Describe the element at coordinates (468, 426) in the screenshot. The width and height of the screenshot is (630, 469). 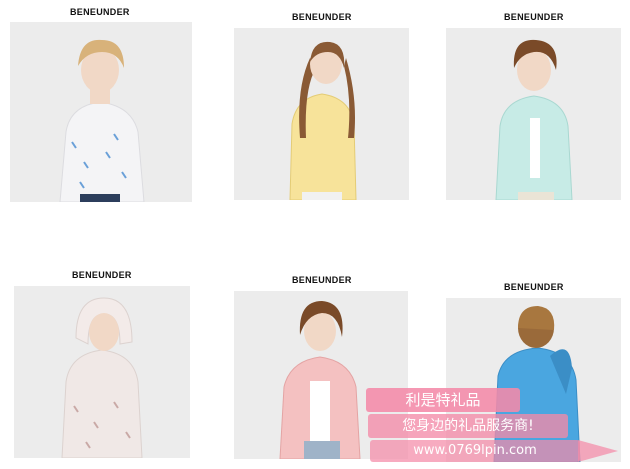
I see `watermark-line-2: 您身边的礼品服务商!` at that location.